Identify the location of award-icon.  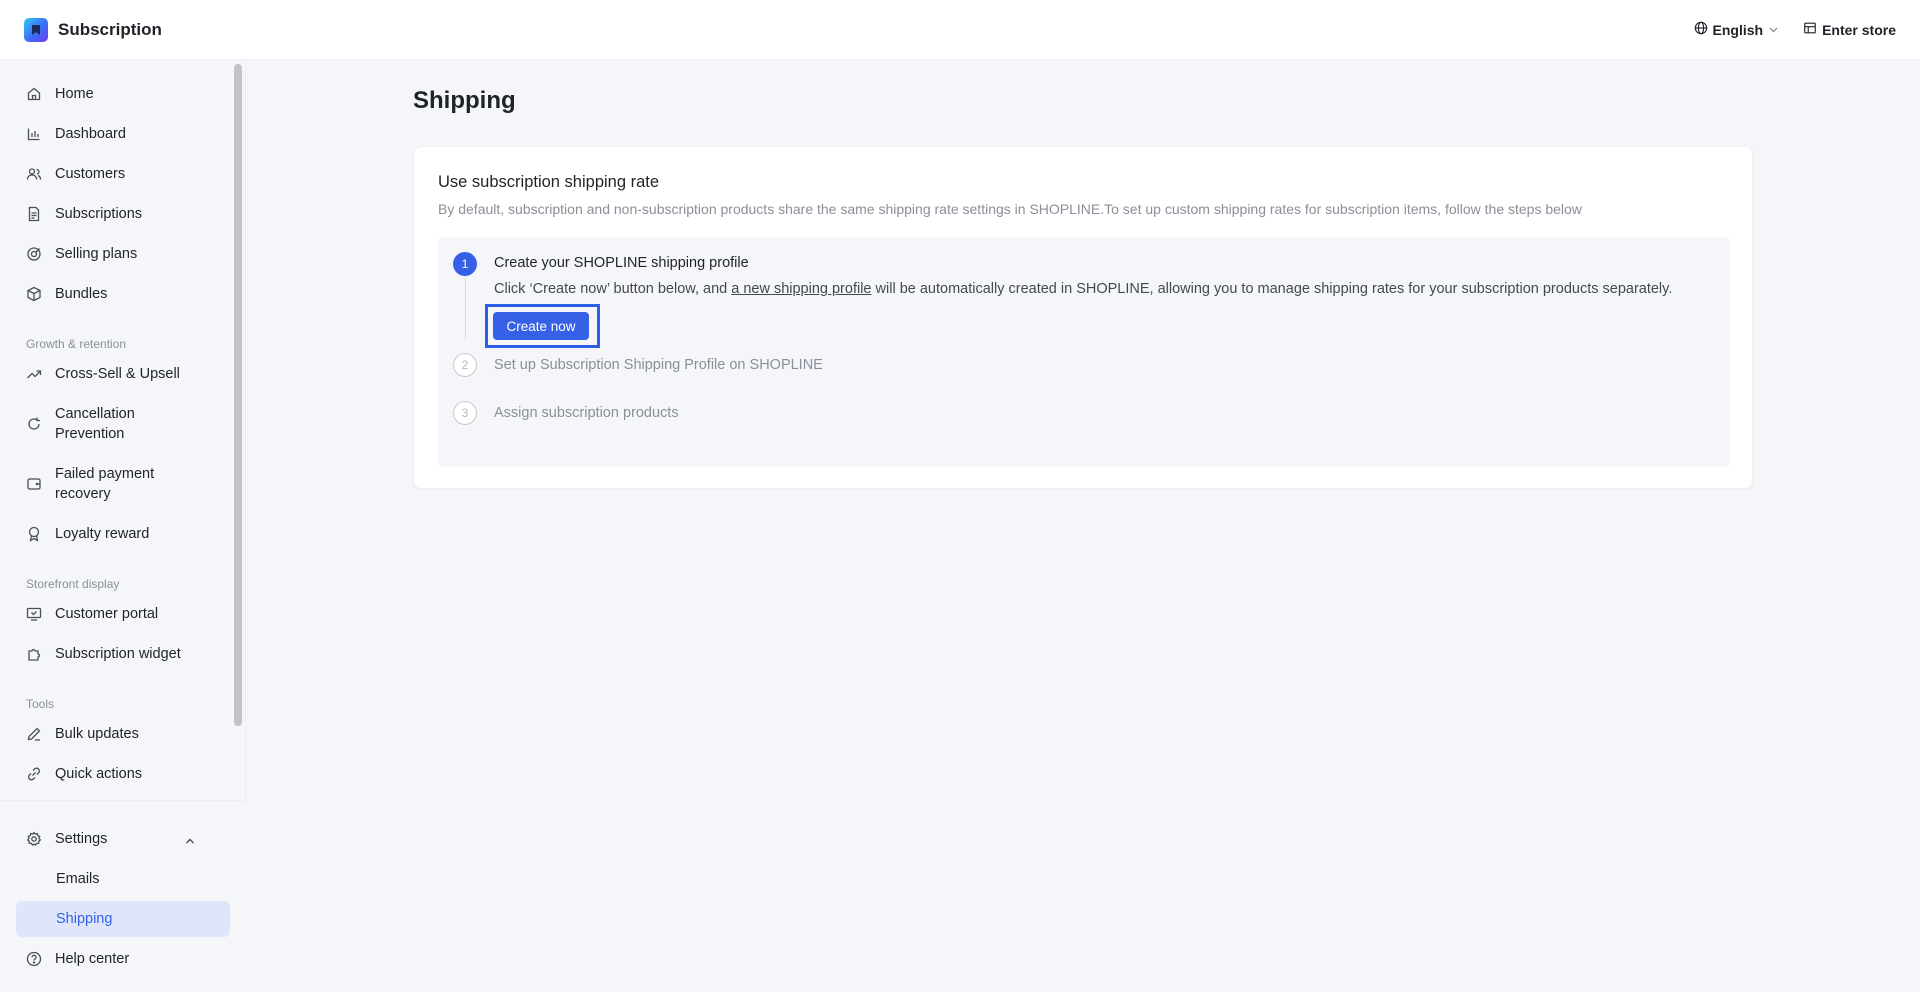
(34, 534).